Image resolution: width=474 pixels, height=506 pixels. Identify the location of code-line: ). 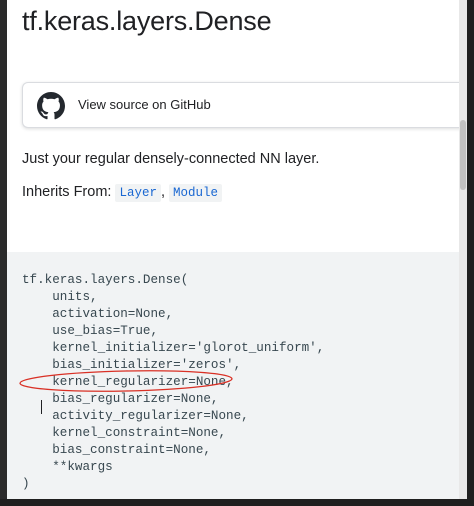
(26, 484).